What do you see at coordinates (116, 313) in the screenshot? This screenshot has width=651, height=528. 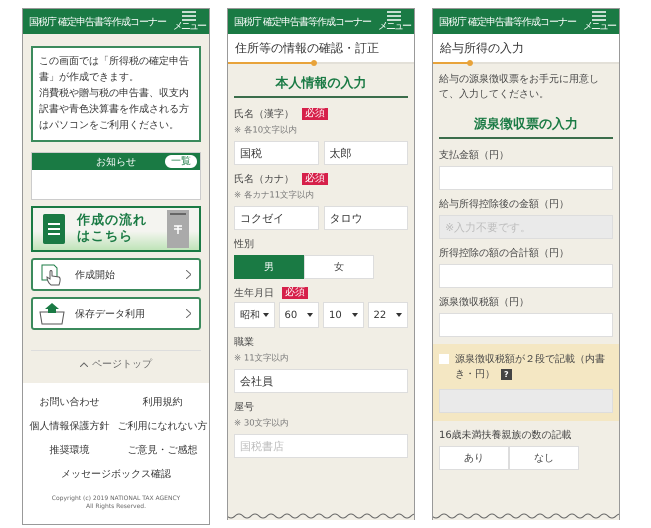 I see `action-button: 保存データ利用` at bounding box center [116, 313].